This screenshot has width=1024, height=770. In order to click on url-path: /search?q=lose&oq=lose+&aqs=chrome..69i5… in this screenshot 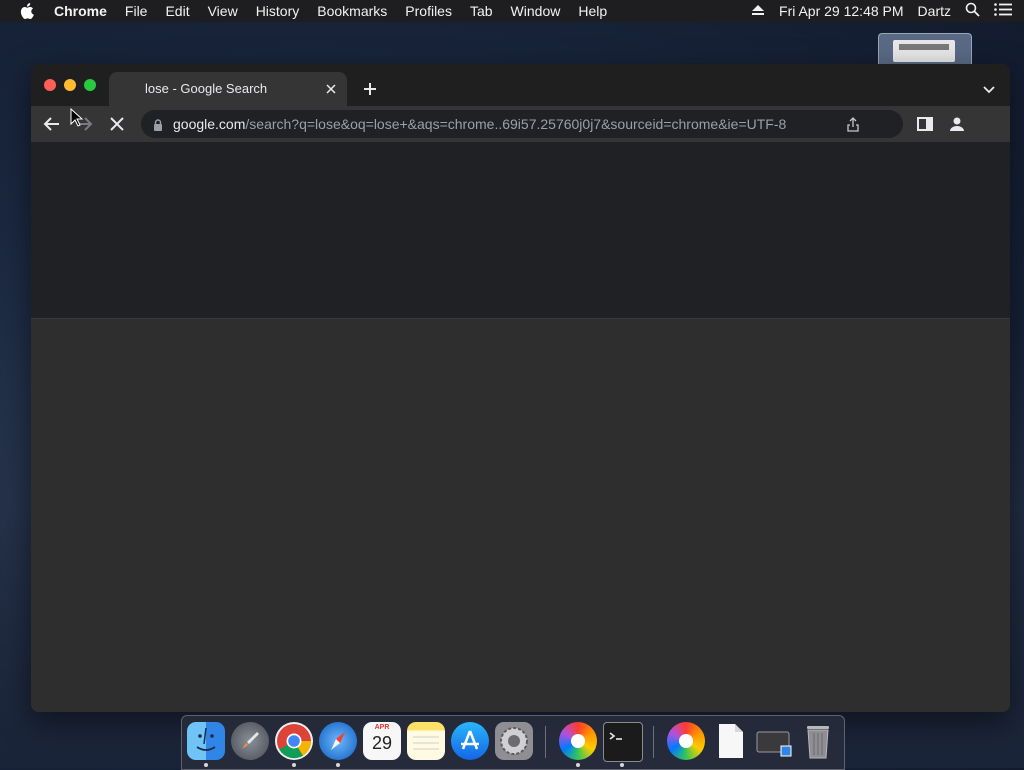, I will do `click(516, 124)`.